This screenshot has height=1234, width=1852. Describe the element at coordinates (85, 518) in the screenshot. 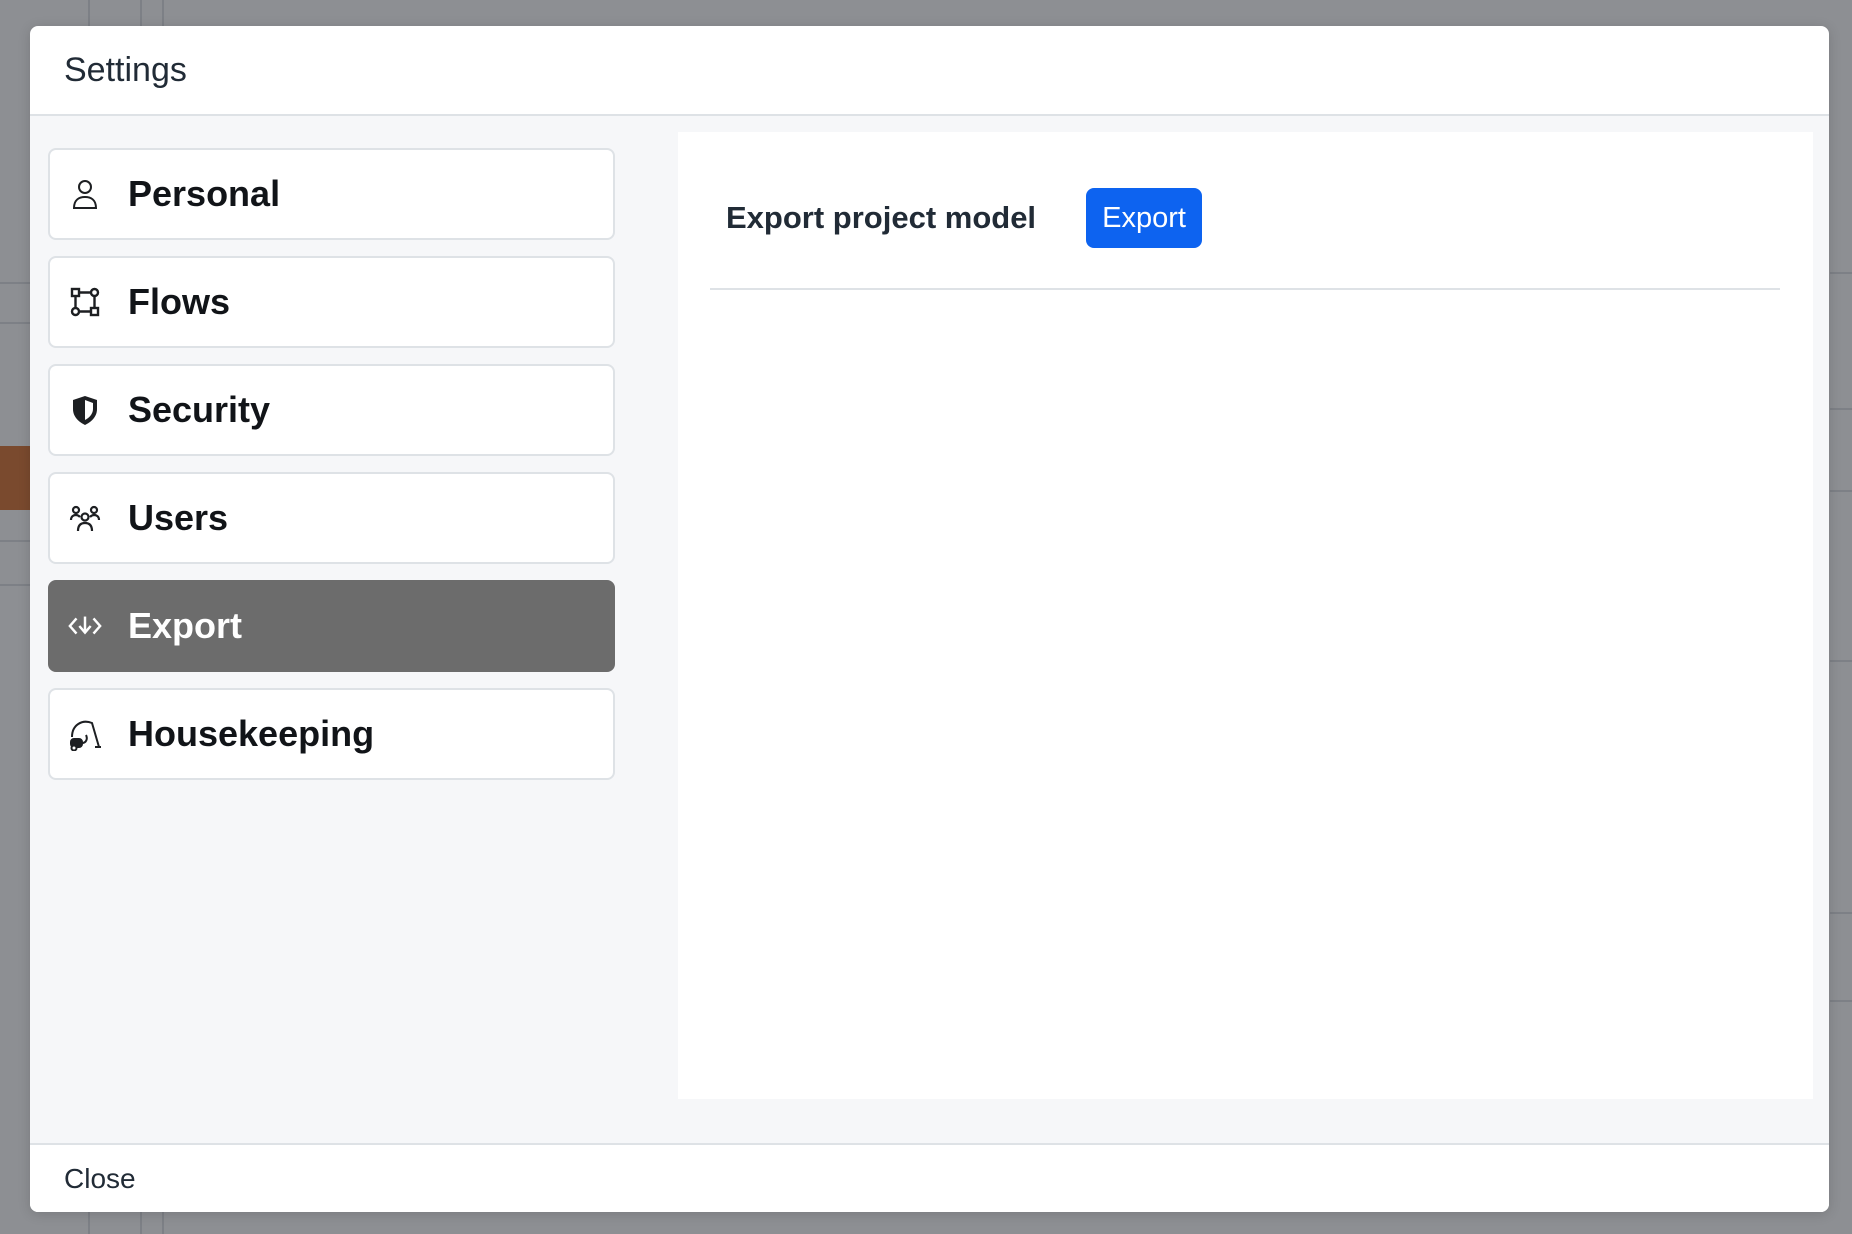

I see `users-icon` at that location.